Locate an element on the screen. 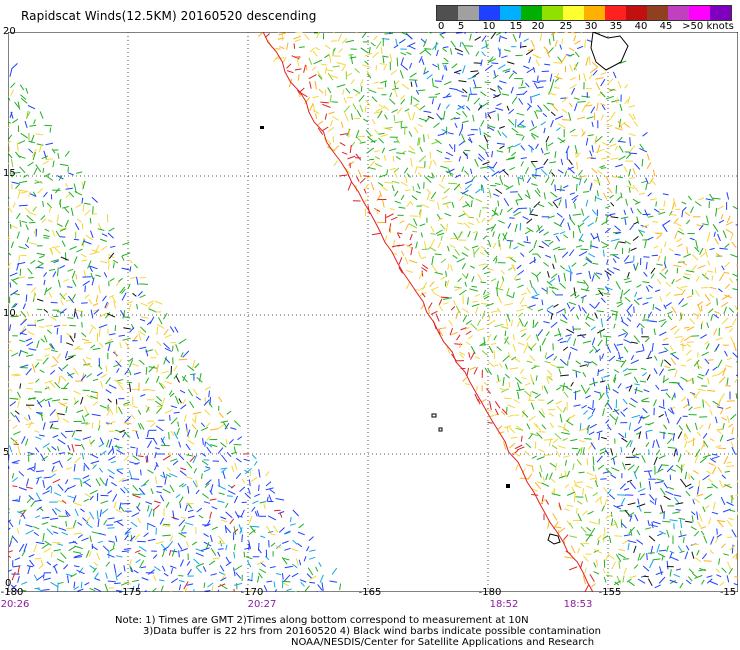  legend-label: >50 knots is located at coordinates (708, 26).